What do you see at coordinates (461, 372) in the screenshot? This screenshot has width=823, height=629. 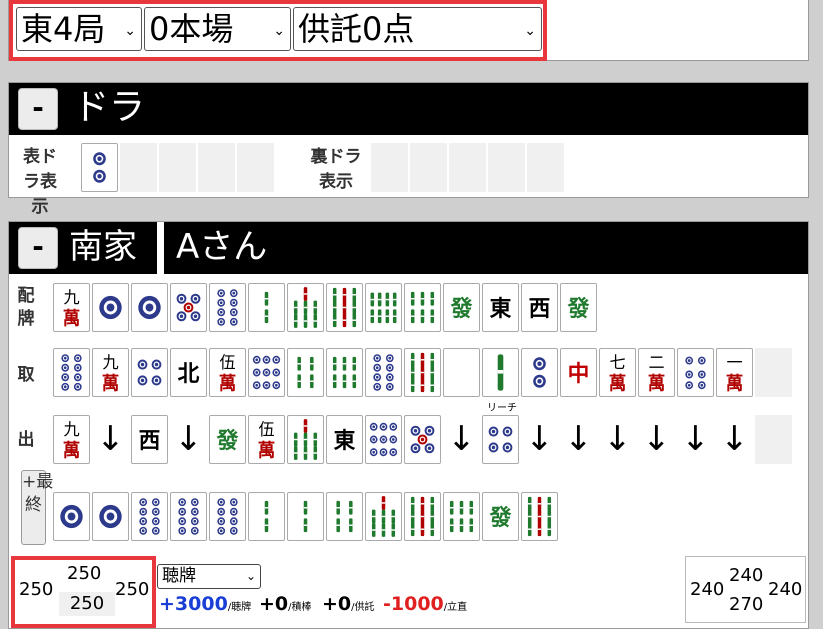 I see `tile-blank` at bounding box center [461, 372].